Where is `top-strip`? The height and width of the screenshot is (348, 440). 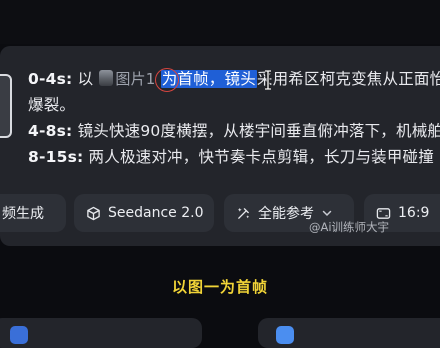
top-strip is located at coordinates (220, 22).